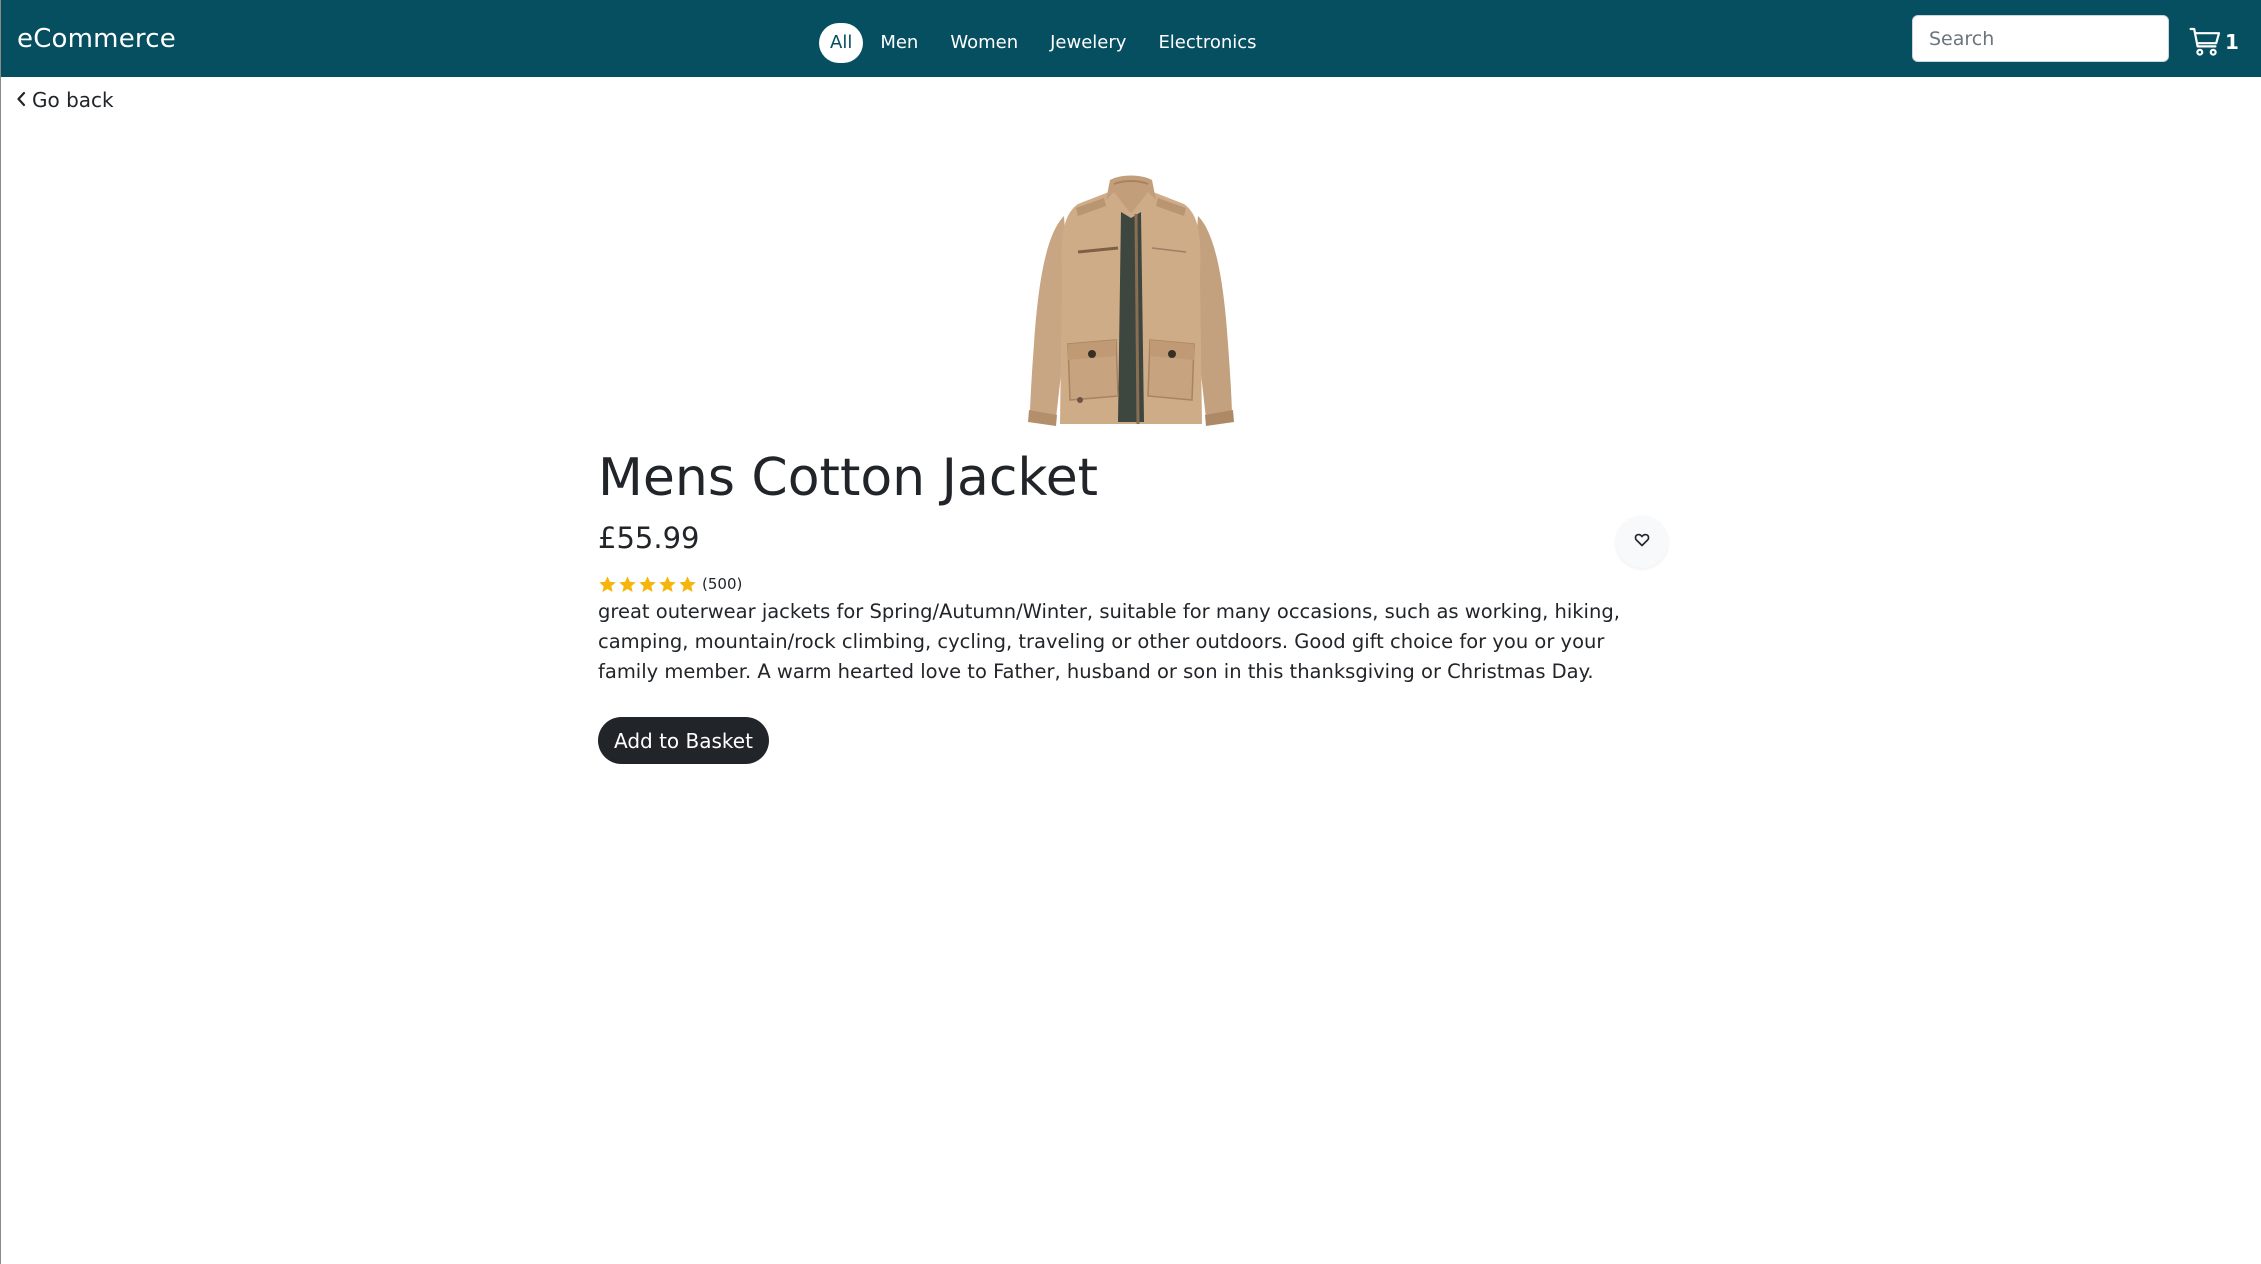 This screenshot has height=1264, width=2261. I want to click on product-title: Mens Cotton Jacket, so click(848, 478).